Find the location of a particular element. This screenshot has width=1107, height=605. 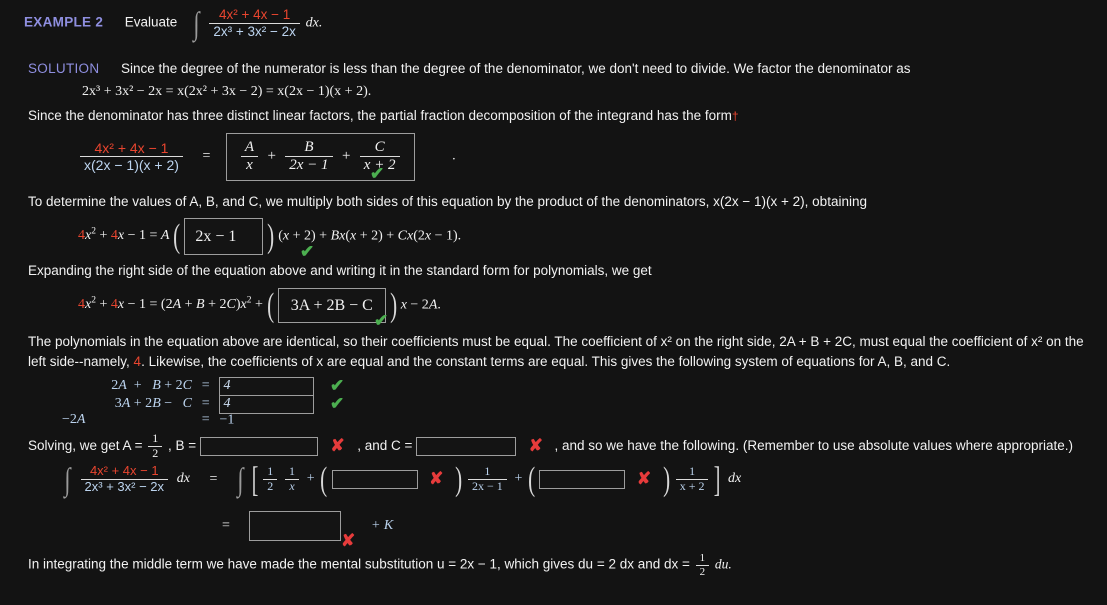

footer-half-num: 1 is located at coordinates (702, 558).